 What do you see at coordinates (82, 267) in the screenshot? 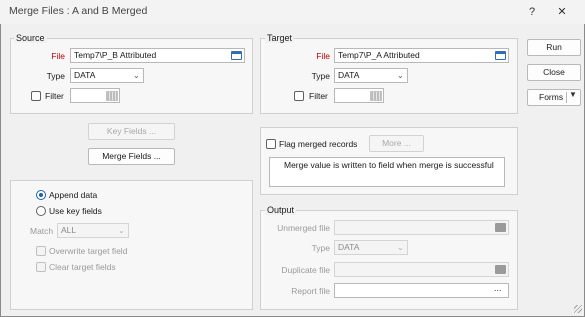
I see `clear-target-label: Clear target fields` at bounding box center [82, 267].